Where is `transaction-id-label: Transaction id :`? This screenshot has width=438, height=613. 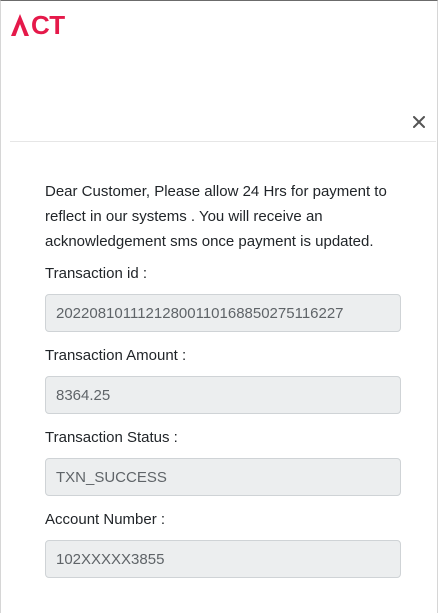
transaction-id-label: Transaction id : is located at coordinates (96, 273).